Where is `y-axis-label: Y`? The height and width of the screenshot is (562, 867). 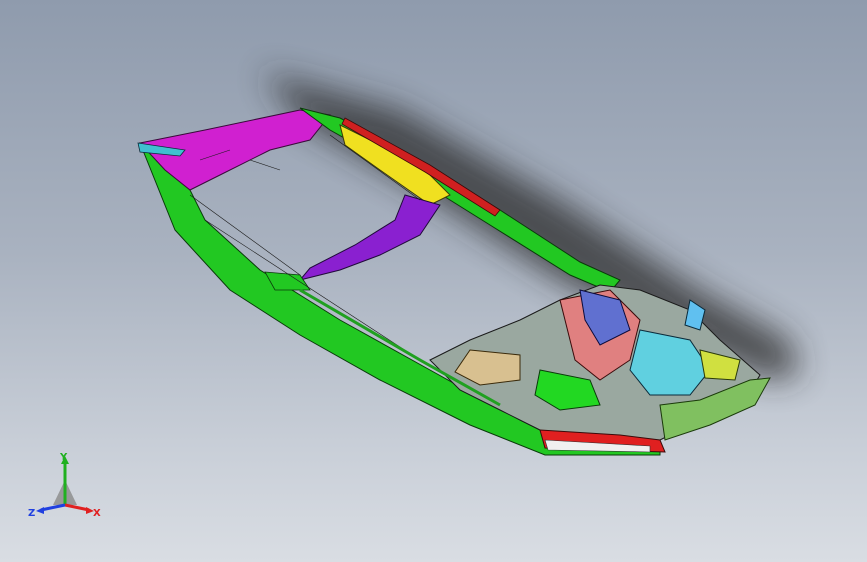
y-axis-label: Y is located at coordinates (63, 457).